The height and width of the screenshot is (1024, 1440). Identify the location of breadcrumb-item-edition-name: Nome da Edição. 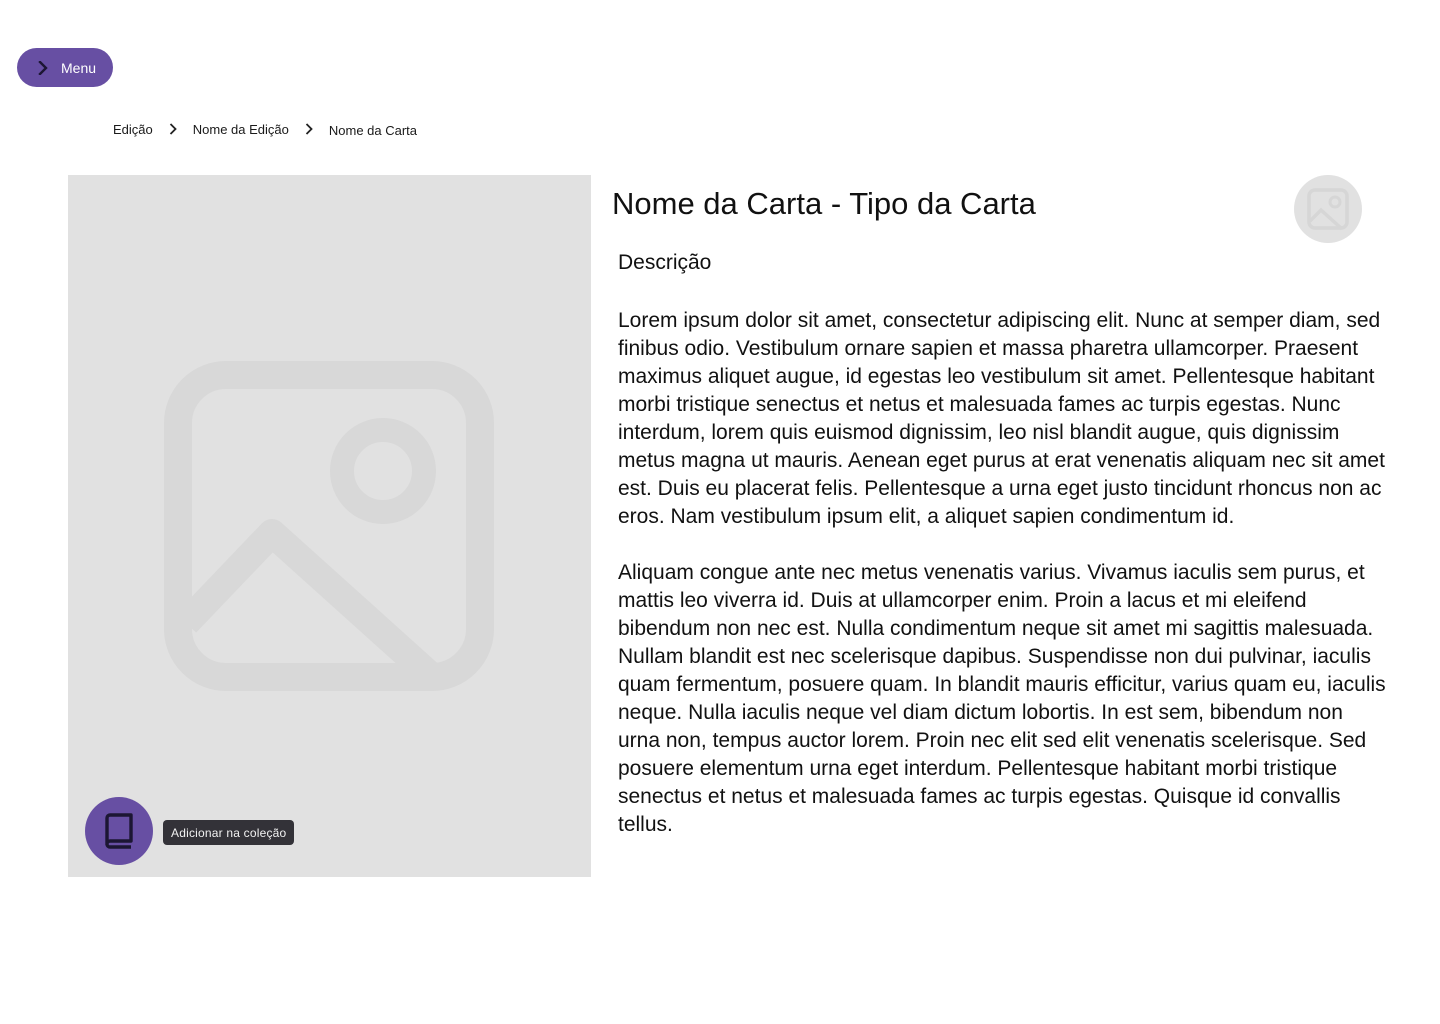
(241, 129).